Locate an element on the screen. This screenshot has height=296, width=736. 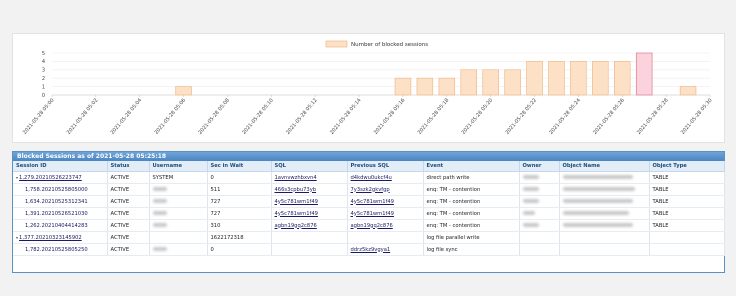
previous-sql-link: 7y3szk2gkvfgp is located at coordinates (385, 189).